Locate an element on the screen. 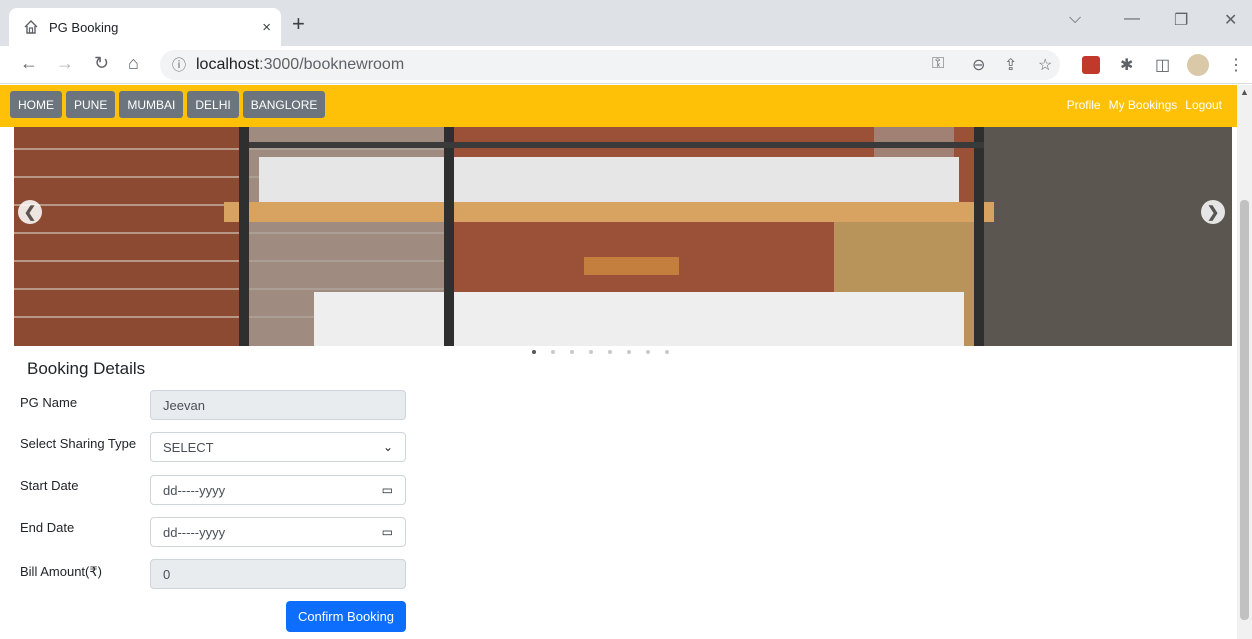 Image resolution: width=1252 pixels, height=639 pixels. puzzle-icon: ✱ is located at coordinates (1126, 65).